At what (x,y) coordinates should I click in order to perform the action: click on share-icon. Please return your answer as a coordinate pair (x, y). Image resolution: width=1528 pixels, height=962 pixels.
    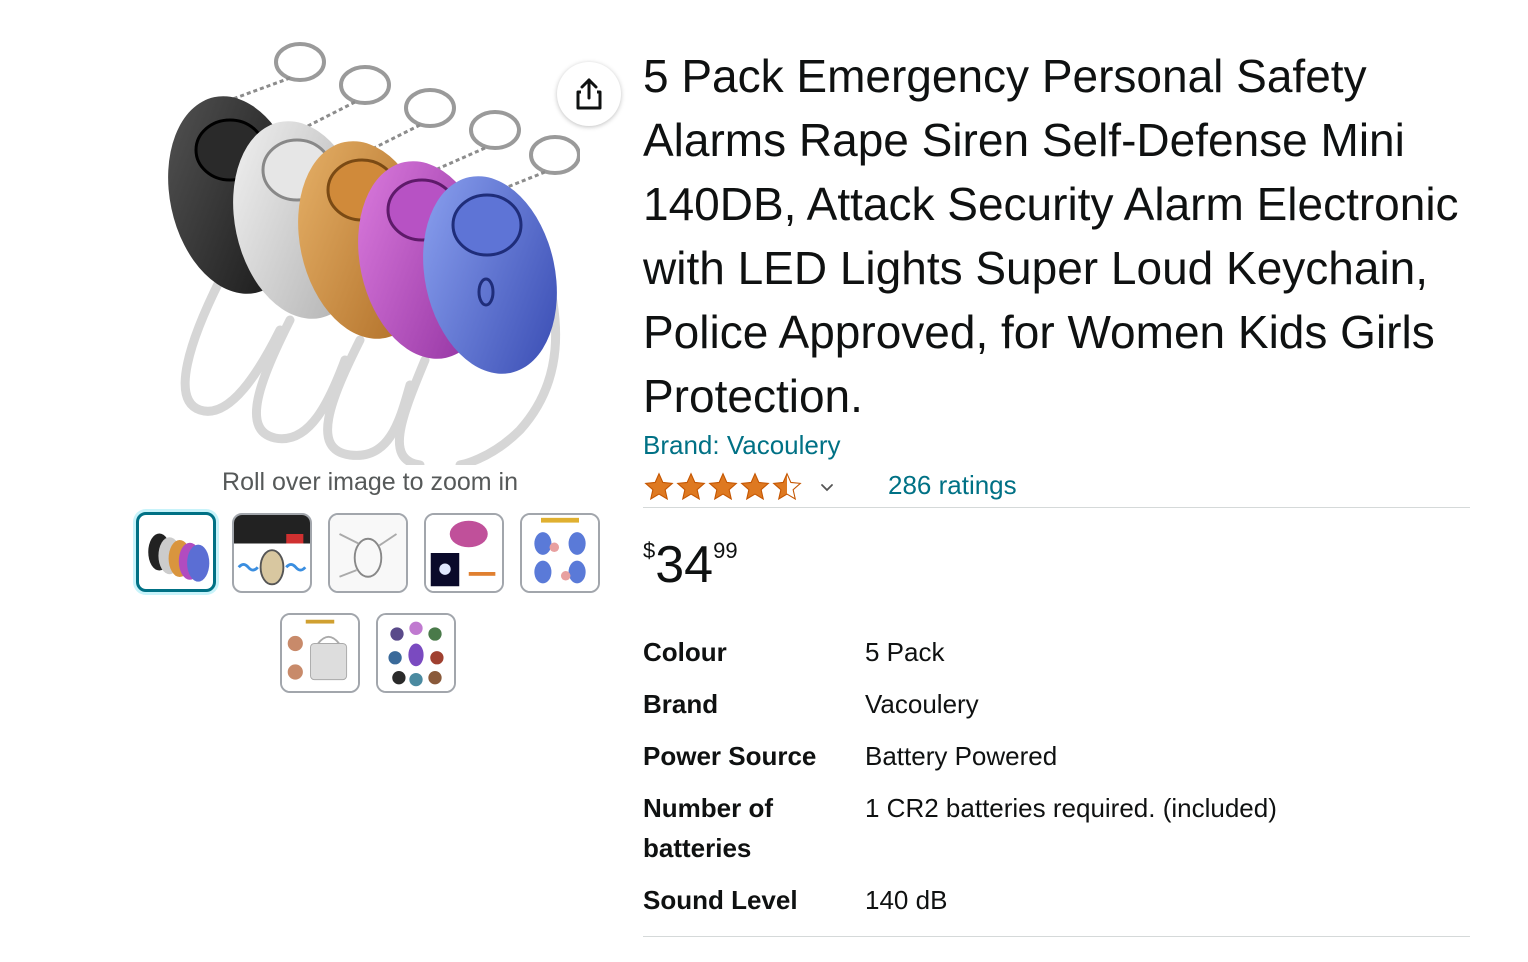
    Looking at the image, I should click on (589, 94).